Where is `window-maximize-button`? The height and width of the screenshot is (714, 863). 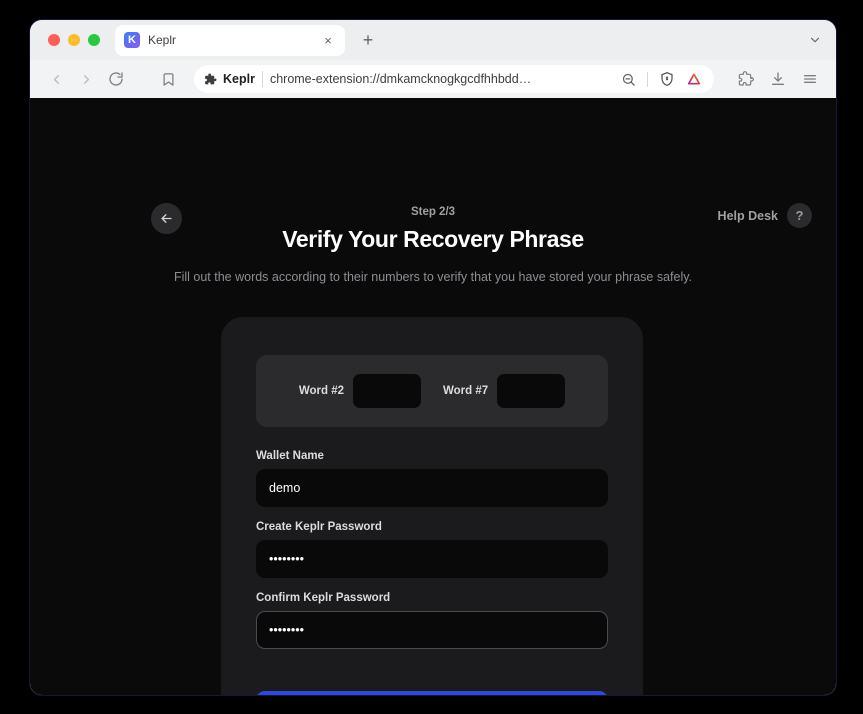 window-maximize-button is located at coordinates (94, 40).